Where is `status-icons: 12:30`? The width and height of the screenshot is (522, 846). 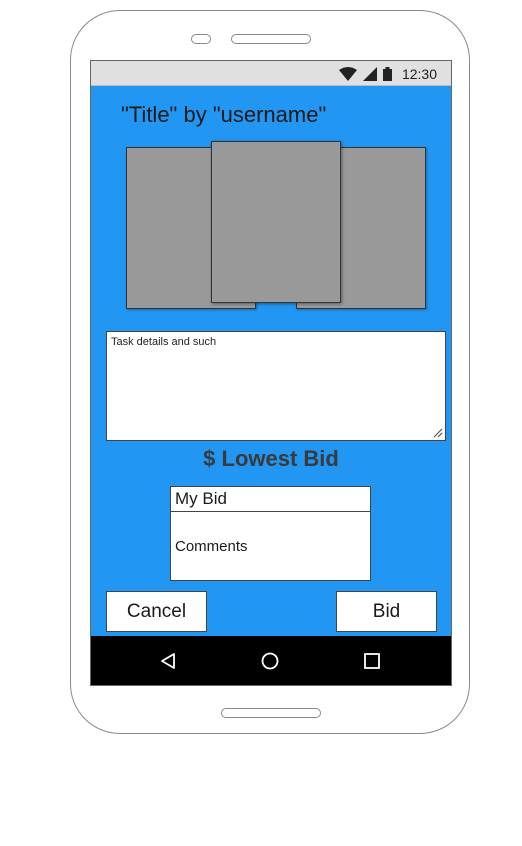 status-icons: 12:30 is located at coordinates (387, 73).